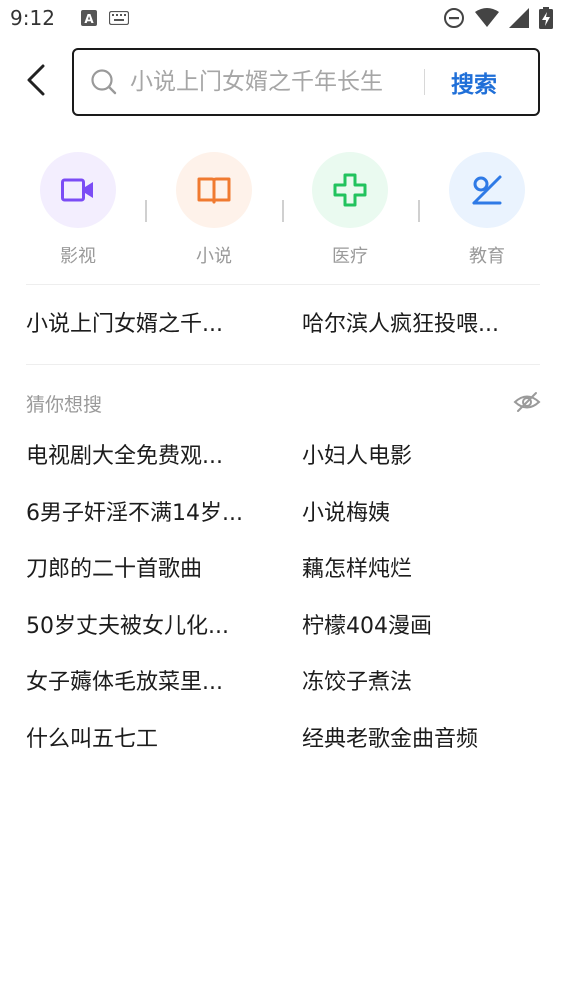 The width and height of the screenshot is (565, 1004). Describe the element at coordinates (424, 82) in the screenshot. I see `search-divider` at that location.